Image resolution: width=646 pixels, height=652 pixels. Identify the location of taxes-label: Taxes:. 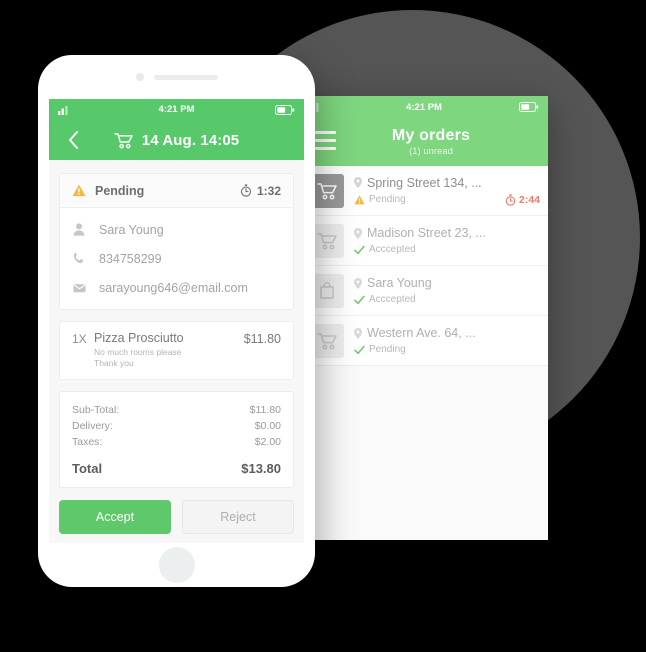
(87, 442).